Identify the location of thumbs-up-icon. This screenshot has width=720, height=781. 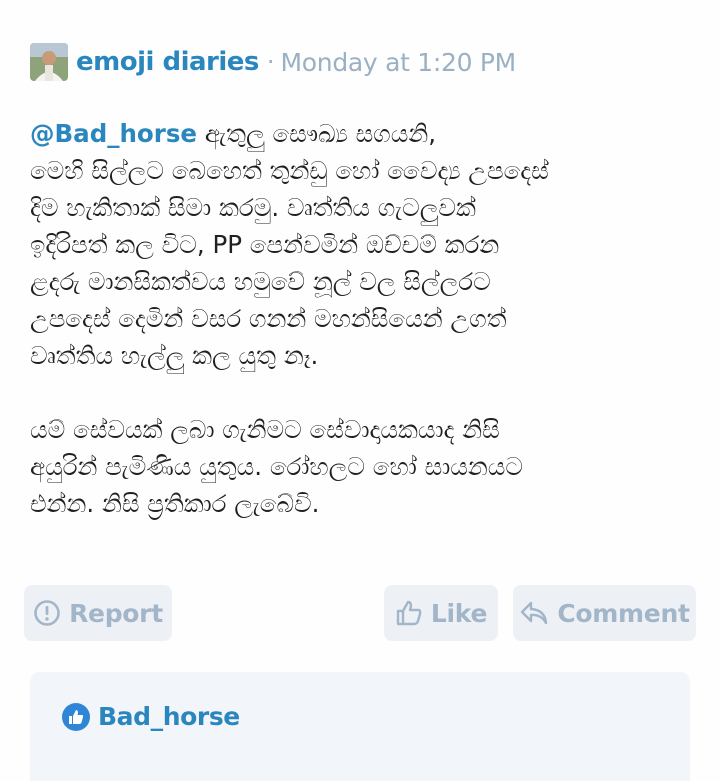
(409, 613).